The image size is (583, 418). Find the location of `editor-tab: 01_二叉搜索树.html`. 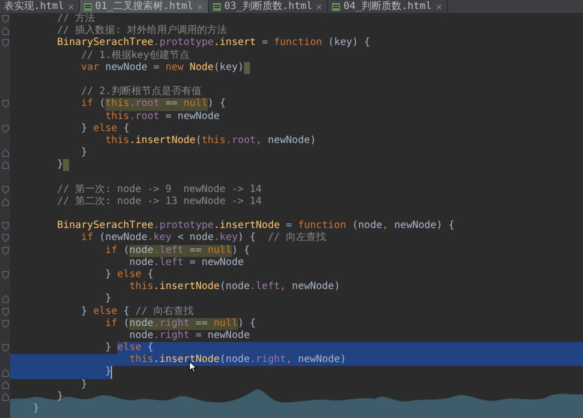

editor-tab: 01_二叉搜索树.html is located at coordinates (145, 6).